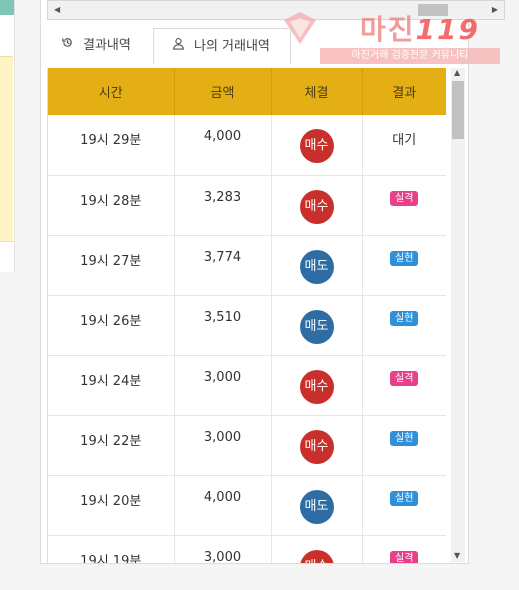 The height and width of the screenshot is (590, 519). I want to click on table-row: 19시 28분 3,283 매수 실격, so click(247, 205).